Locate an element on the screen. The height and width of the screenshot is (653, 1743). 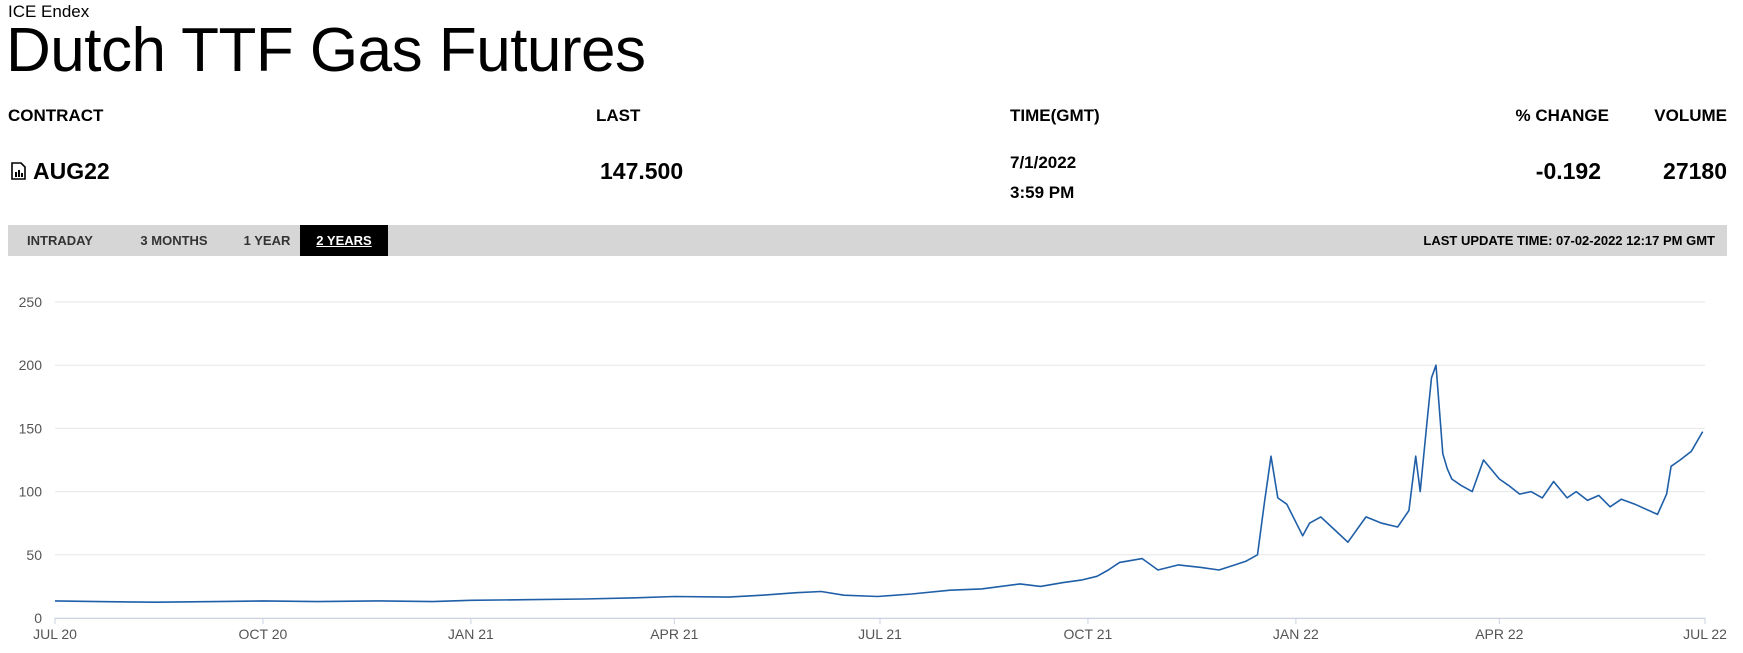
x-tick-label: APR 22 is located at coordinates (1499, 634).